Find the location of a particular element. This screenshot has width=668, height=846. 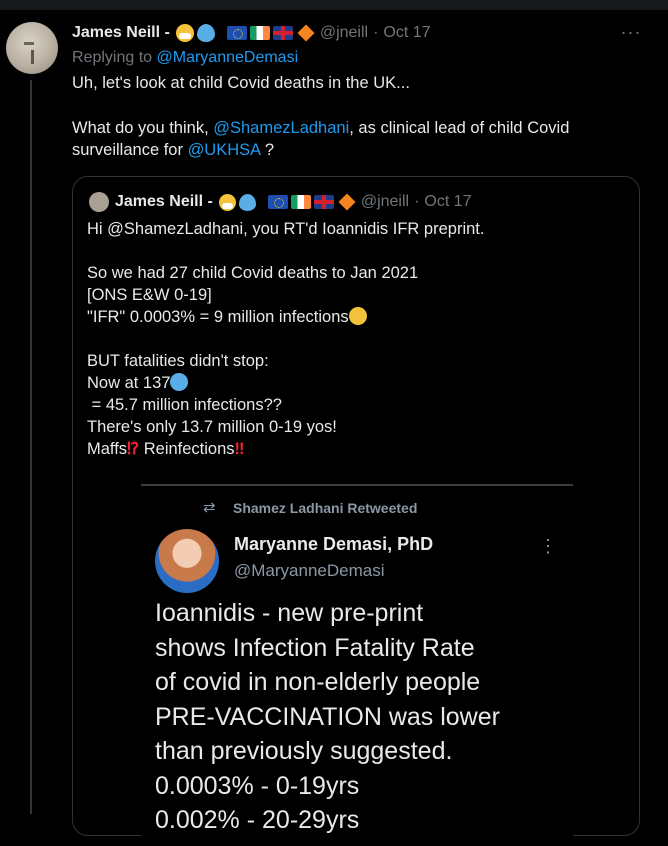

replying-to-link: @MaryanneDemasi is located at coordinates (228, 57).